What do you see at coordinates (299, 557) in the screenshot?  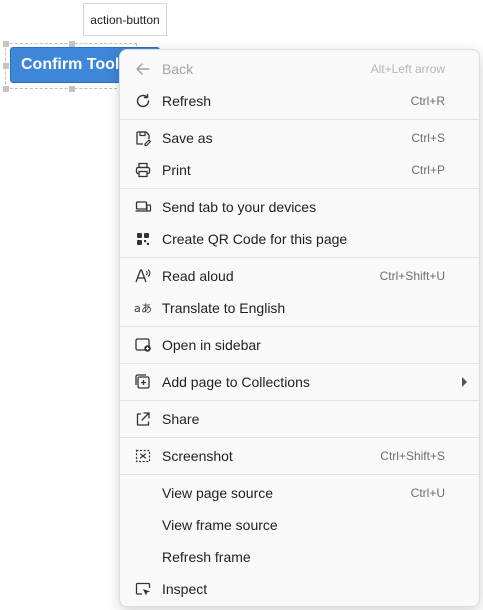 I see `menu-item-refresh-frame: Refresh frame` at bounding box center [299, 557].